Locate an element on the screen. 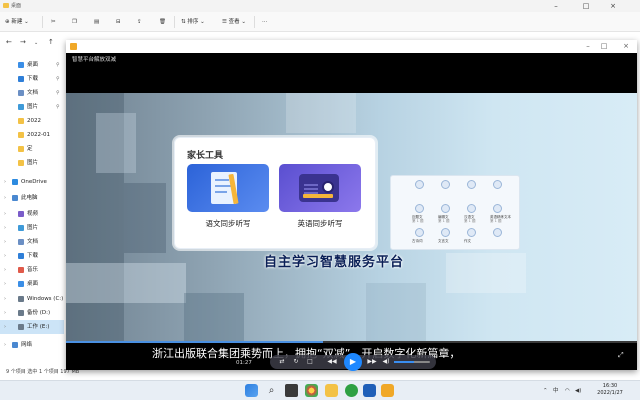 The width and height of the screenshot is (640, 400). sidebar-item: 图片 ⚲ is located at coordinates (32, 107).